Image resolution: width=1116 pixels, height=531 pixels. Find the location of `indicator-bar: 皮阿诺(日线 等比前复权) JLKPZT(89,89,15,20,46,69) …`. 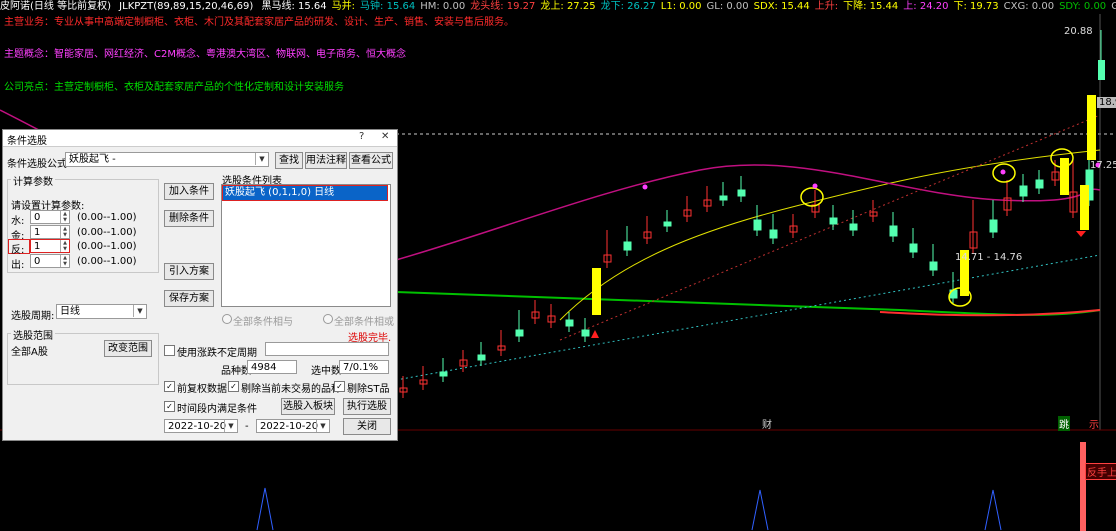

indicator-bar: 皮阿诺(日线 等比前复权) JLKPZT(89,89,15,20,46,69) … is located at coordinates (558, 7).